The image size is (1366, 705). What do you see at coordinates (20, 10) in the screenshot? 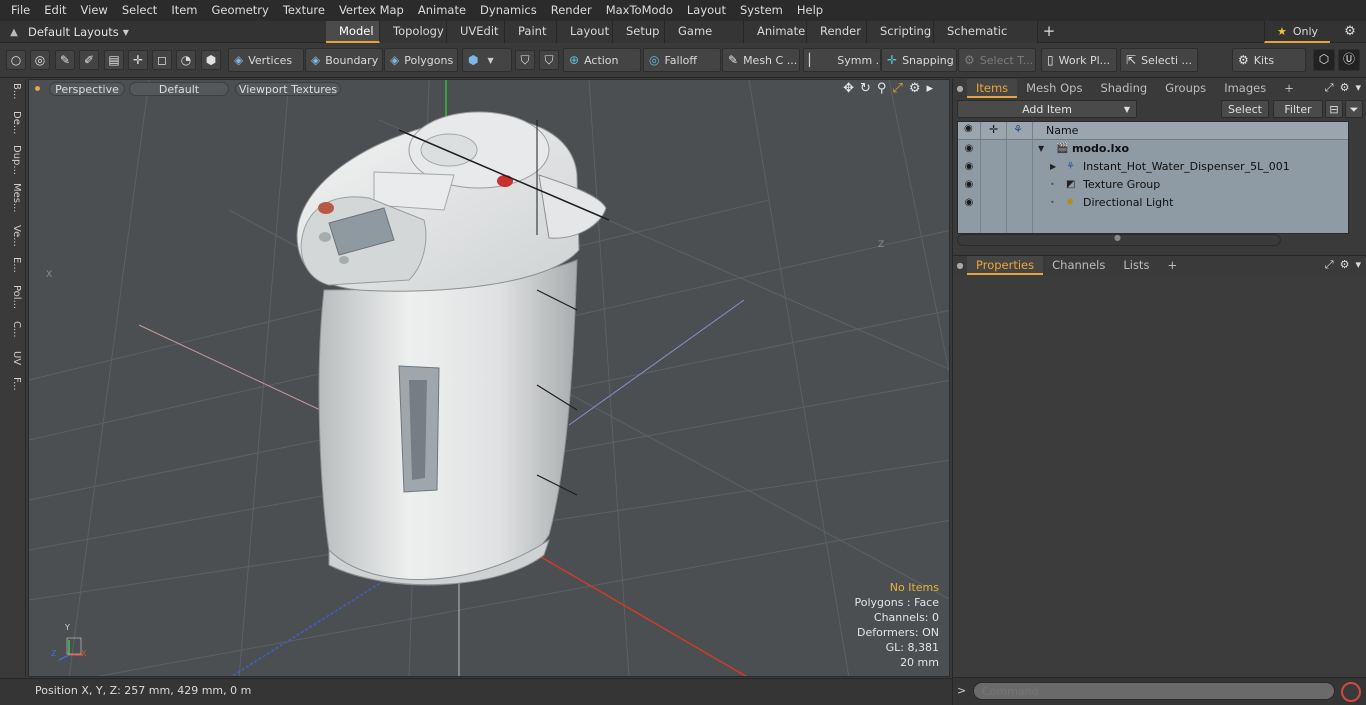
I see `menu-file: File` at bounding box center [20, 10].